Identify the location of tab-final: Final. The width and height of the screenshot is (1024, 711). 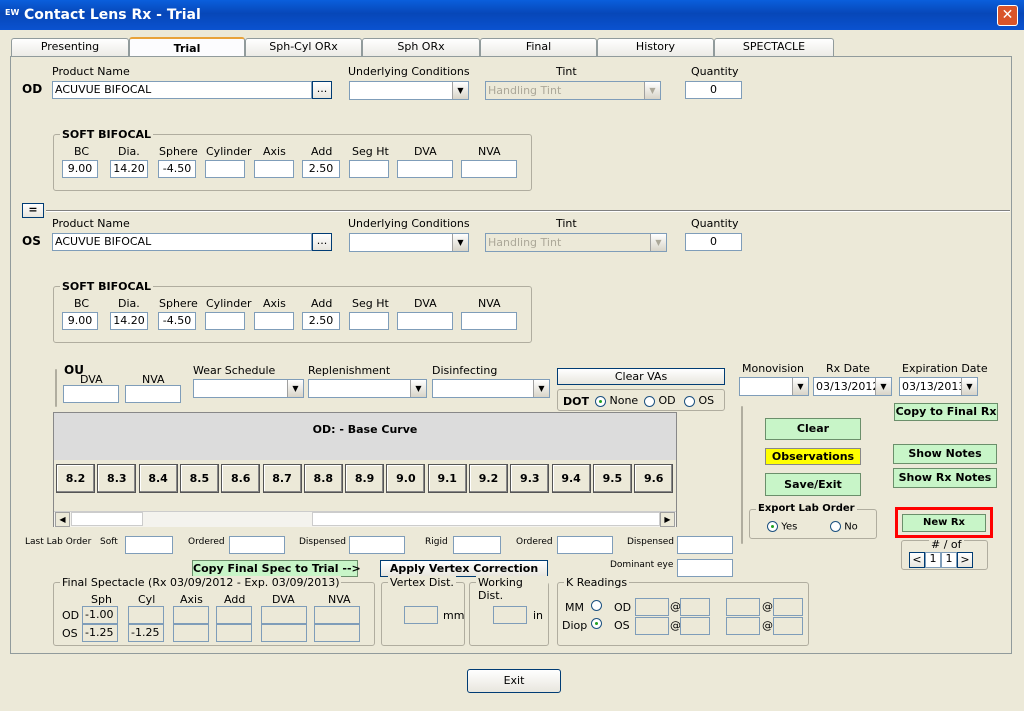
(538, 47).